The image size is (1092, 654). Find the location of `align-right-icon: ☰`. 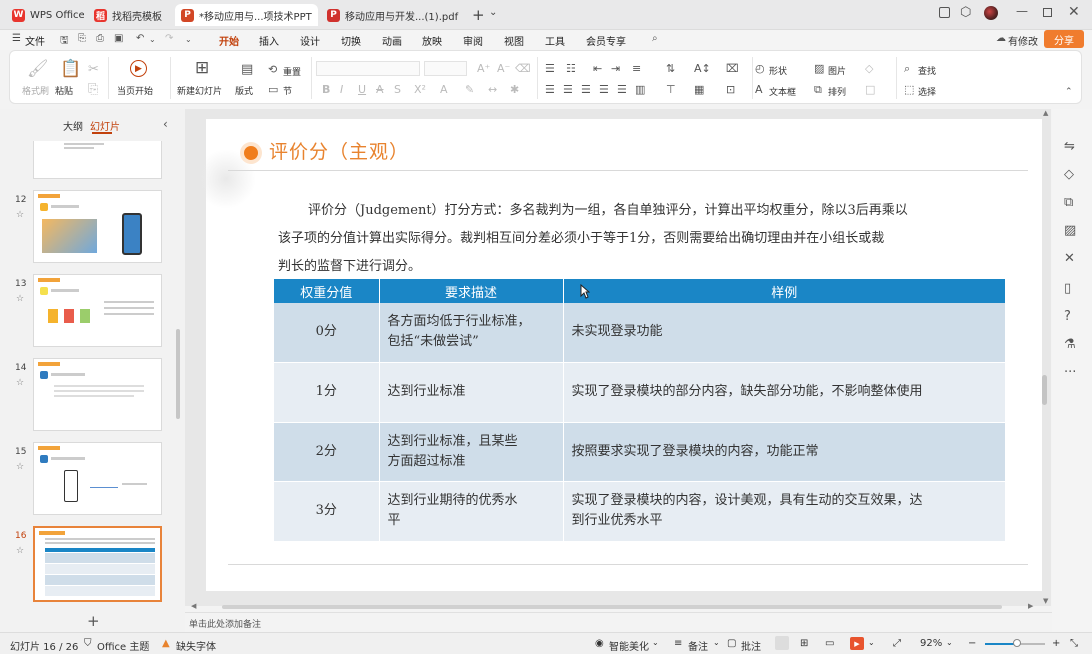

align-right-icon: ☰ is located at coordinates (586, 89).